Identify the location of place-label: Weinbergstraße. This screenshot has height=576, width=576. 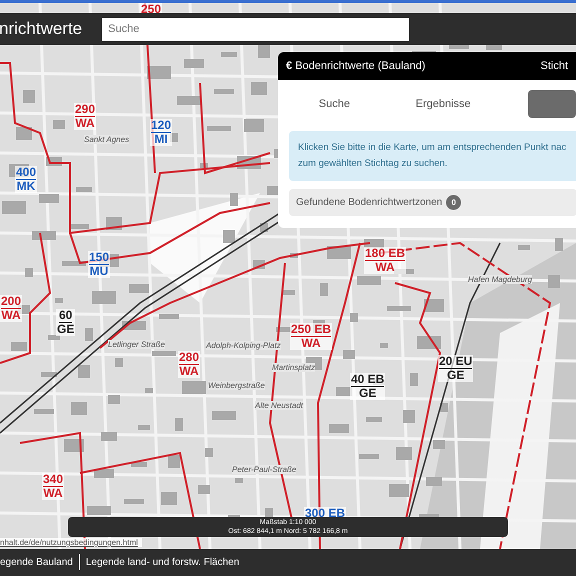
(236, 385).